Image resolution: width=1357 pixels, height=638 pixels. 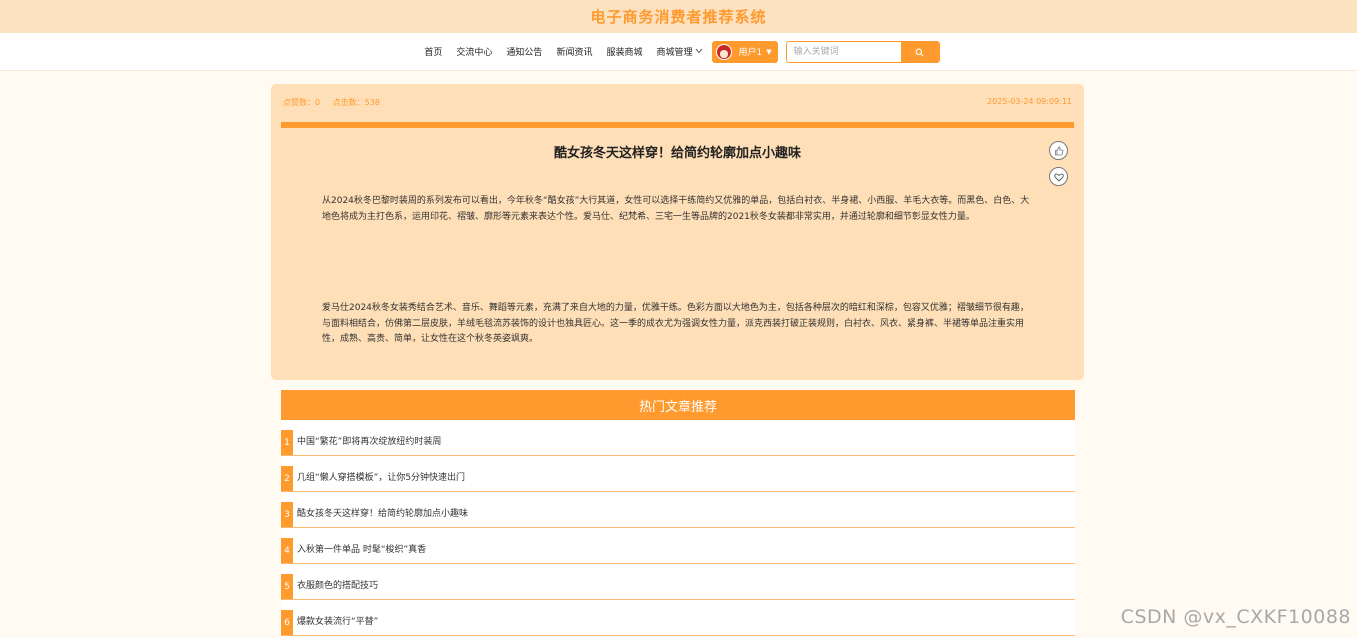 I want to click on hot-item-title: 中国“繁花”即将再次绽放纽约时装周, so click(x=369, y=442).